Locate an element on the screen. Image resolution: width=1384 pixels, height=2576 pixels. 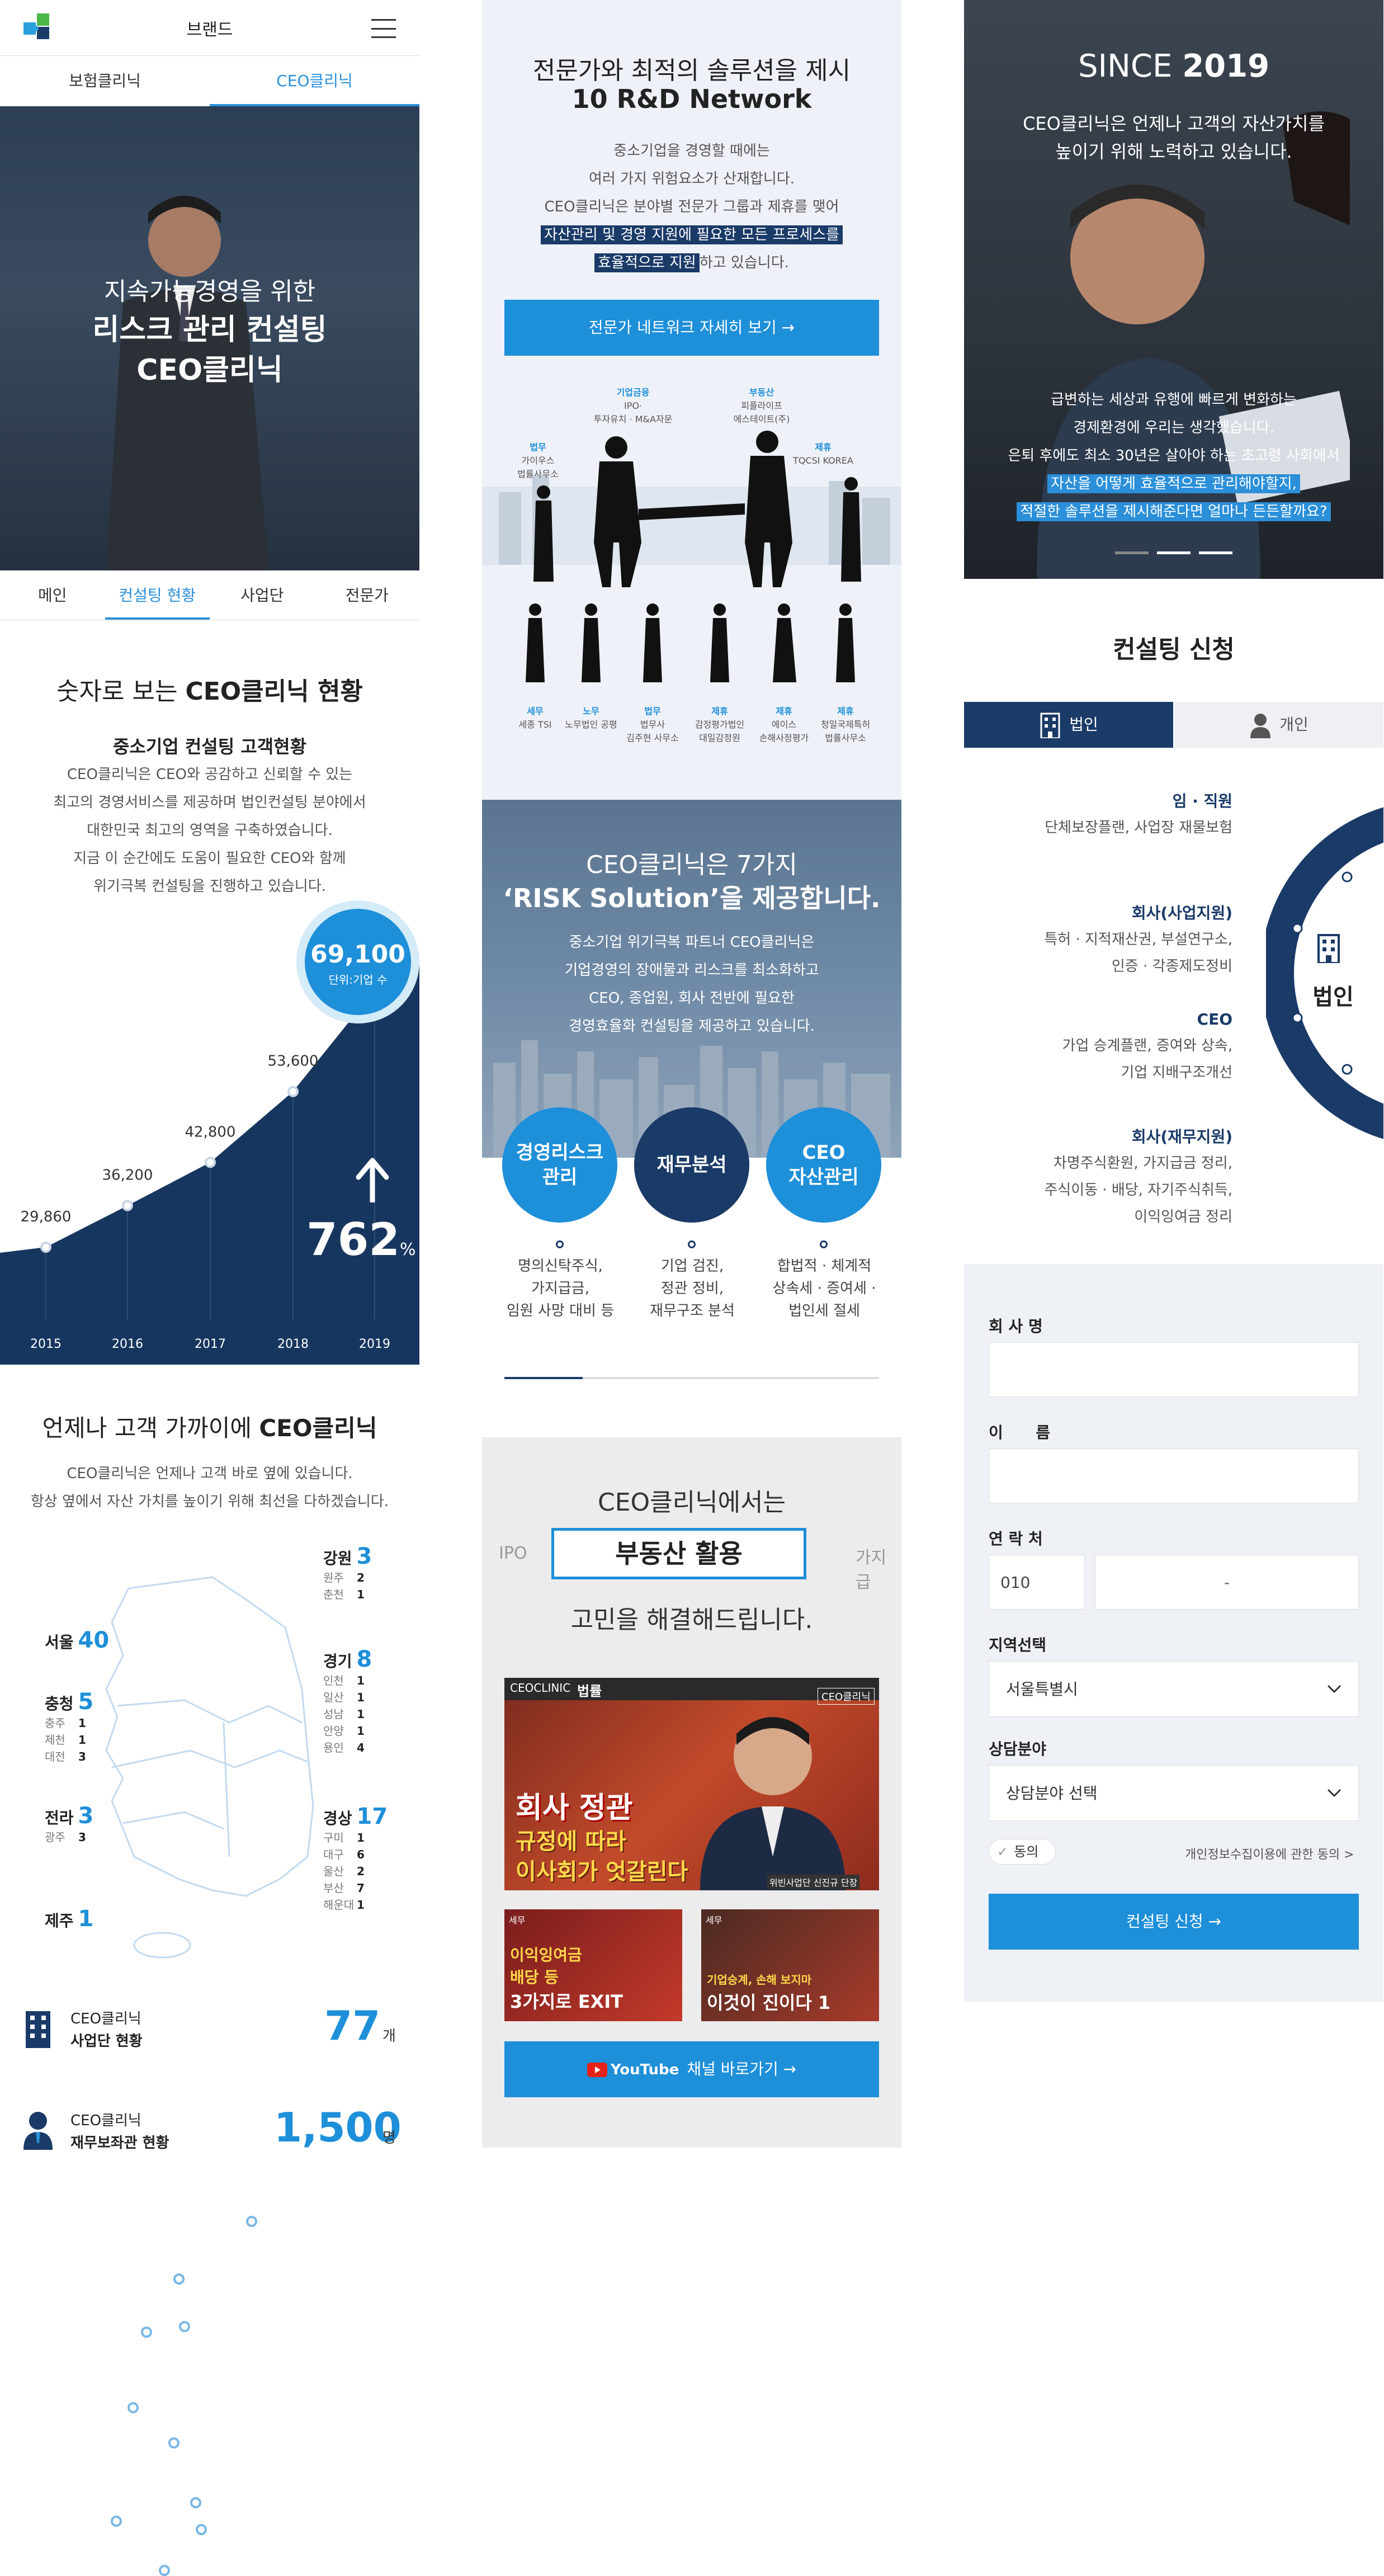
region-3: 충청 5 충주 1 제천 1 대전 3 is located at coordinates (69, 1727).